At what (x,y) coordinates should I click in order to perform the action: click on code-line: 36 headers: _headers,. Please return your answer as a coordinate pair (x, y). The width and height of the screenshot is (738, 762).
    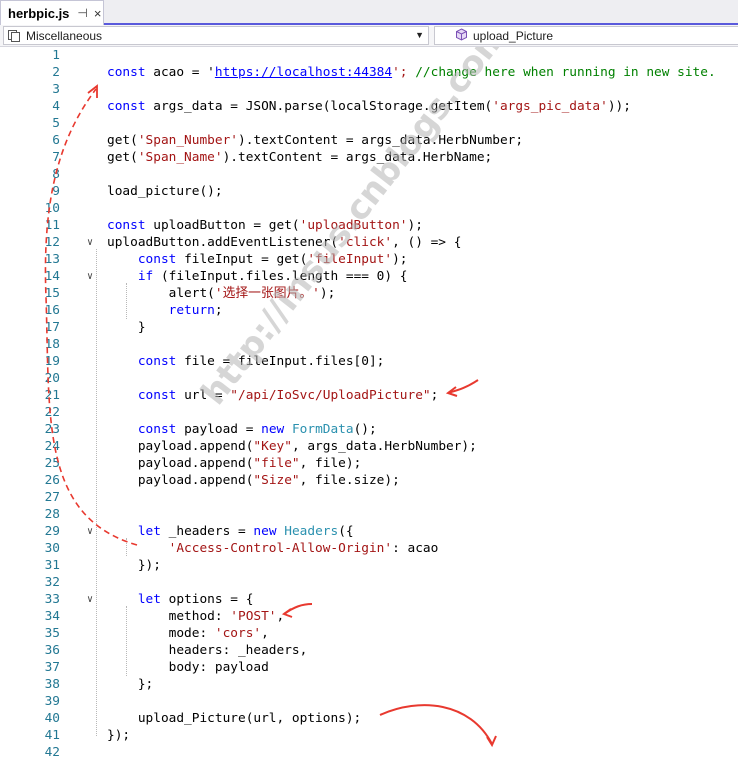
    Looking at the image, I should click on (176, 650).